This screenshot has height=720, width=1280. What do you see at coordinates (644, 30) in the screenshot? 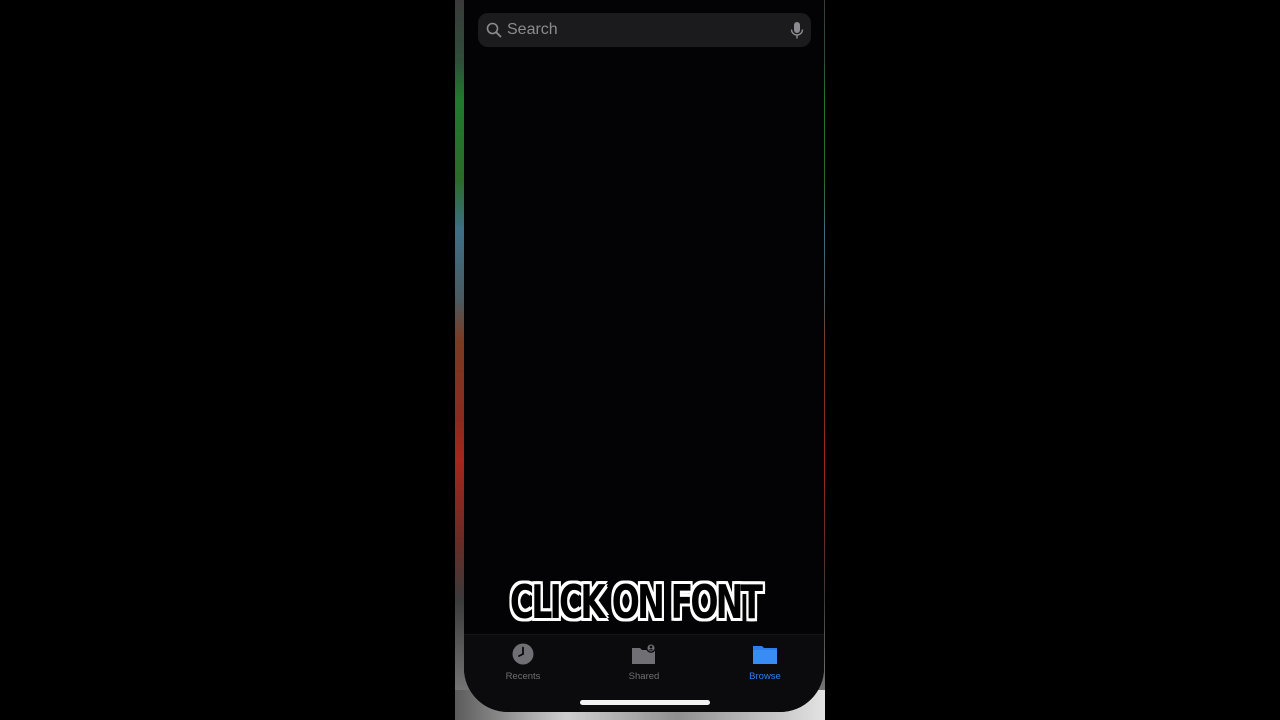
I see `search-input: Search` at bounding box center [644, 30].